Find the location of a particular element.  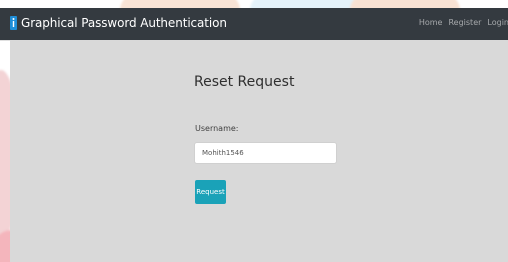

username-label: Username: is located at coordinates (217, 128).